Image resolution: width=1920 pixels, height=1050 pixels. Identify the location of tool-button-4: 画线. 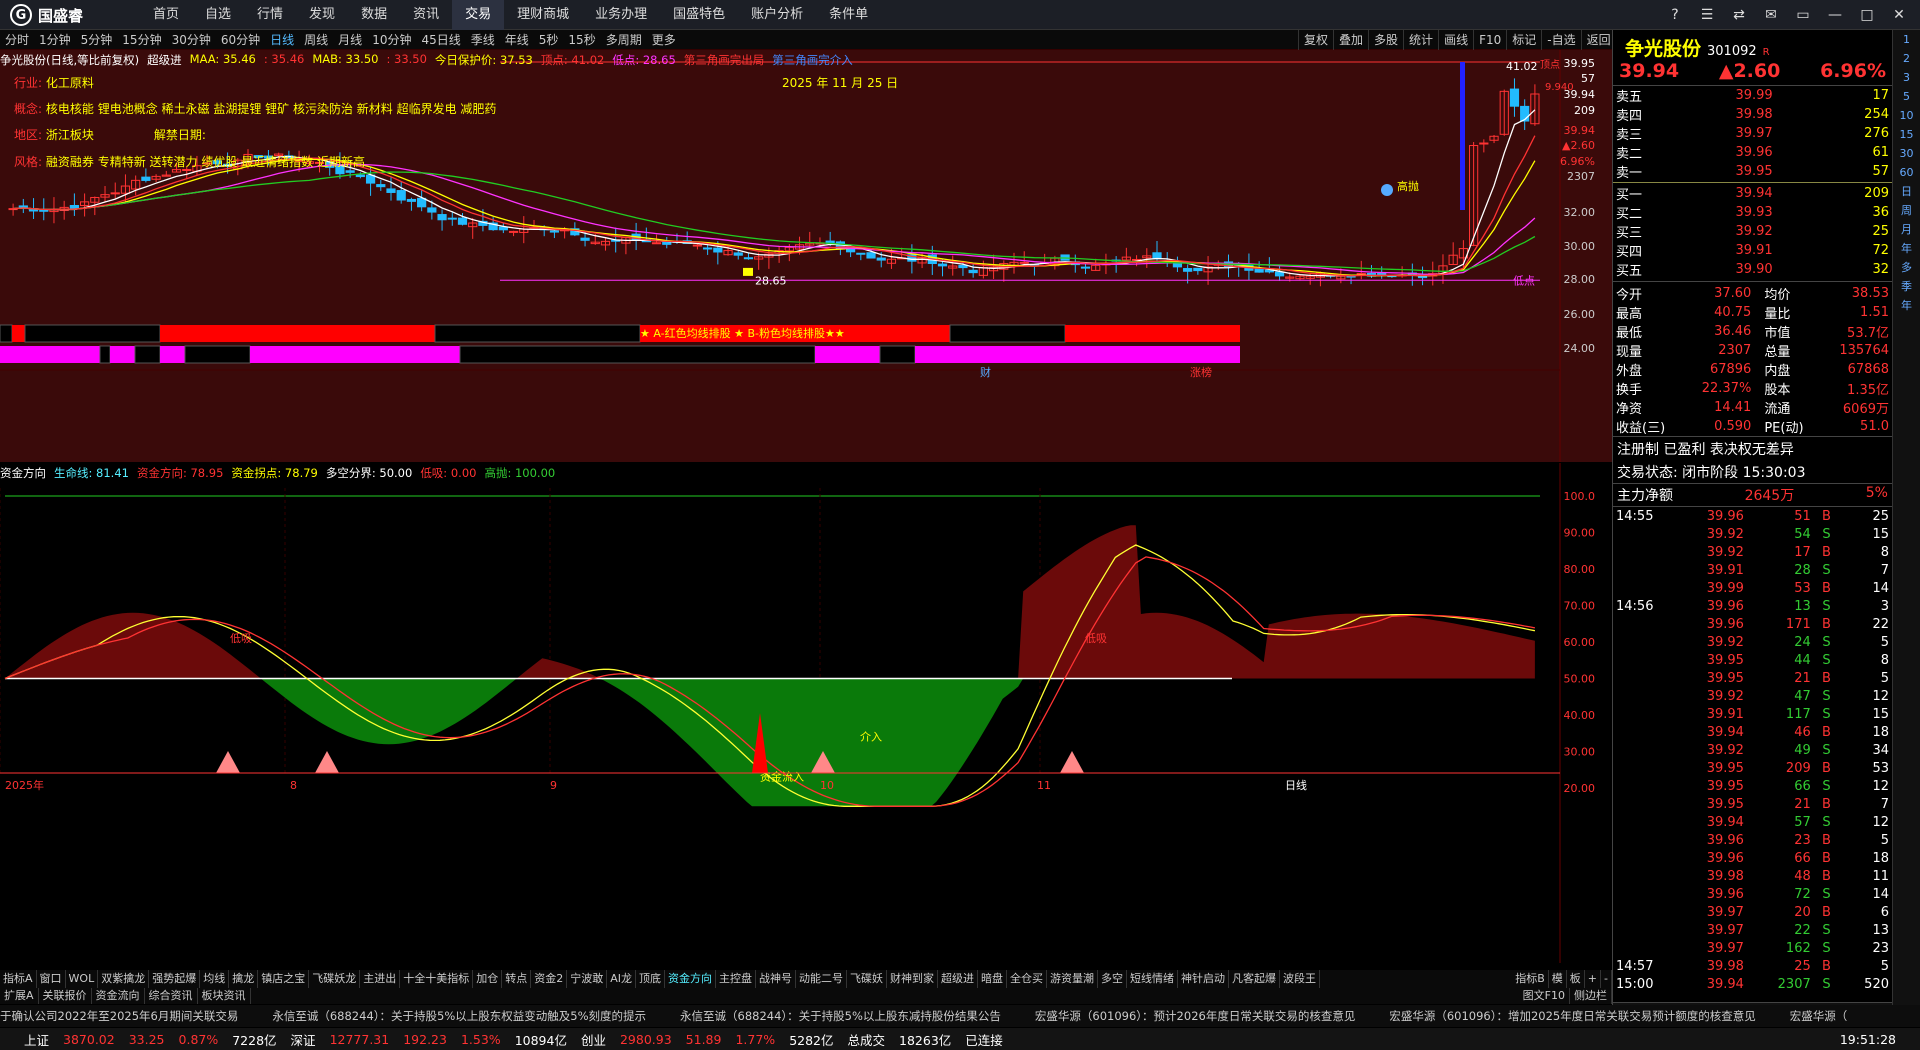
(1455, 40).